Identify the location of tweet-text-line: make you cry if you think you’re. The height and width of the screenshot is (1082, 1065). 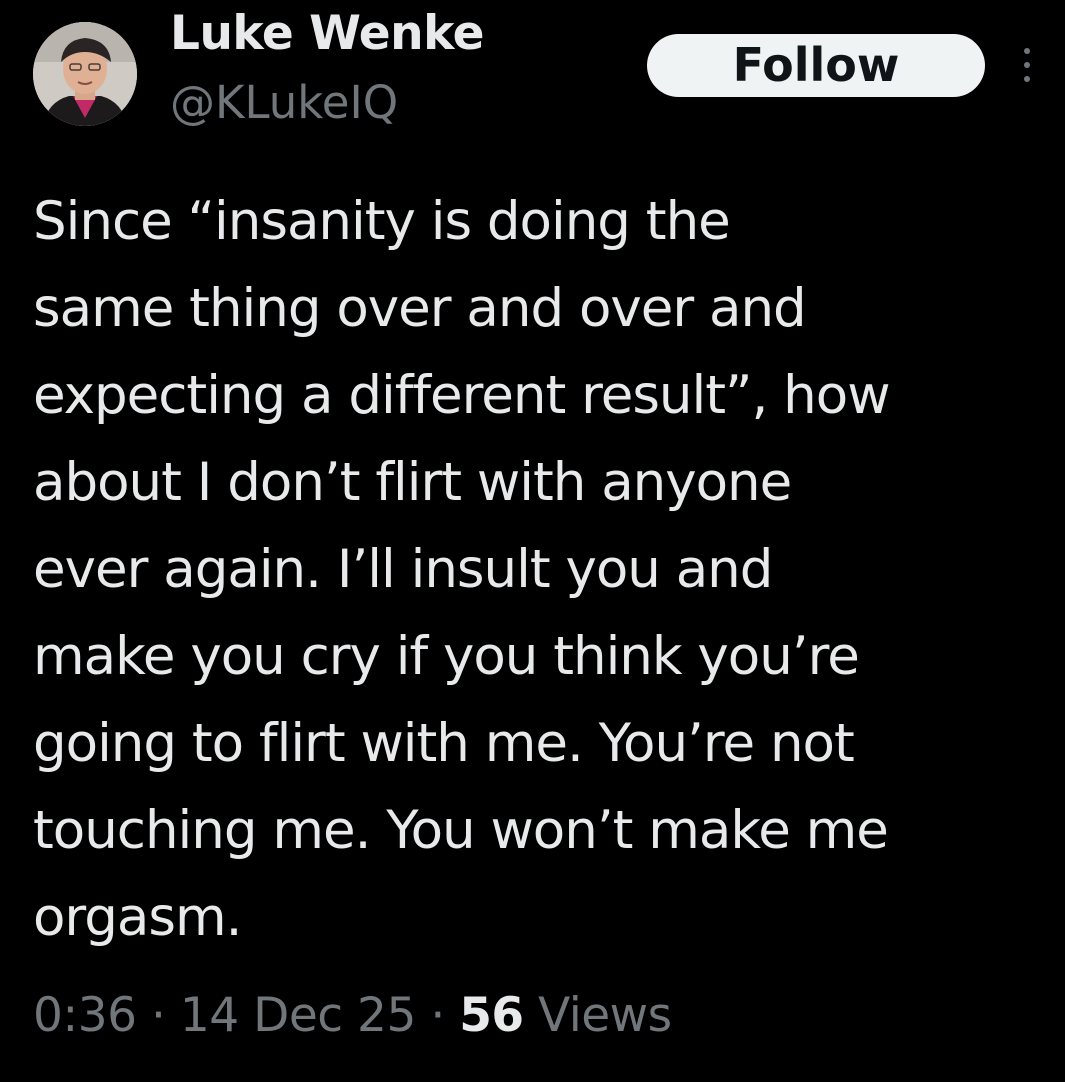
(446, 656).